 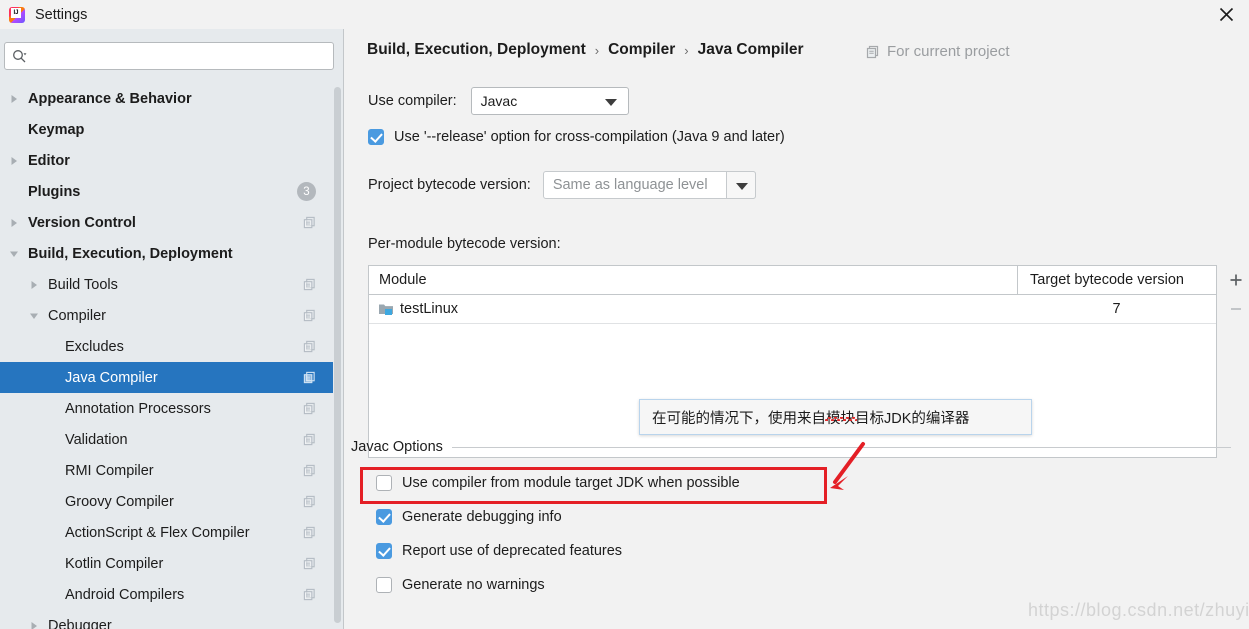 I want to click on sidebar-item-label: Plugins, so click(x=54, y=191).